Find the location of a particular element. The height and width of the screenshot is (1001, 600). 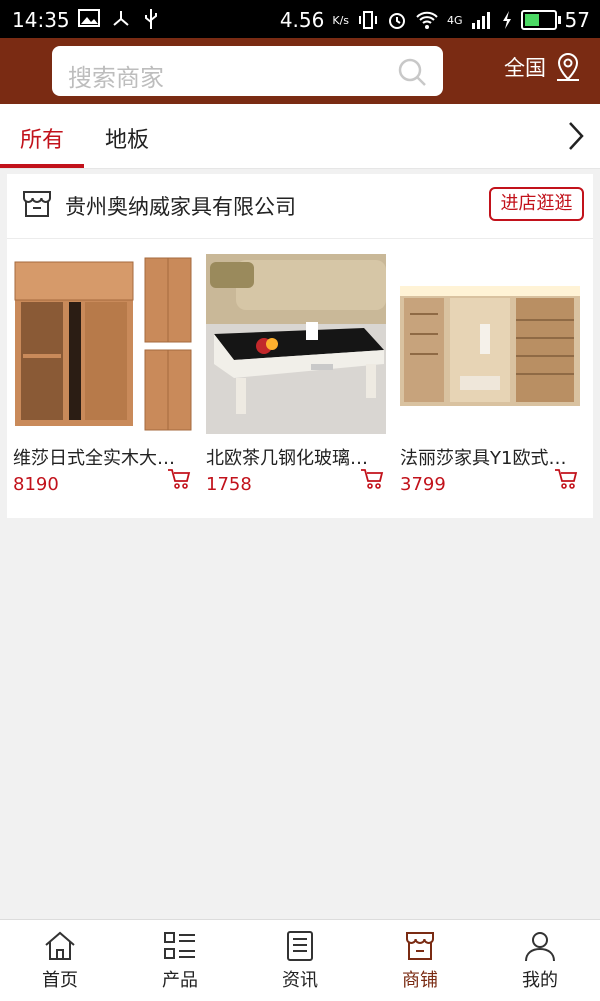

app-header: 搜索商家 全国 is located at coordinates (300, 71).